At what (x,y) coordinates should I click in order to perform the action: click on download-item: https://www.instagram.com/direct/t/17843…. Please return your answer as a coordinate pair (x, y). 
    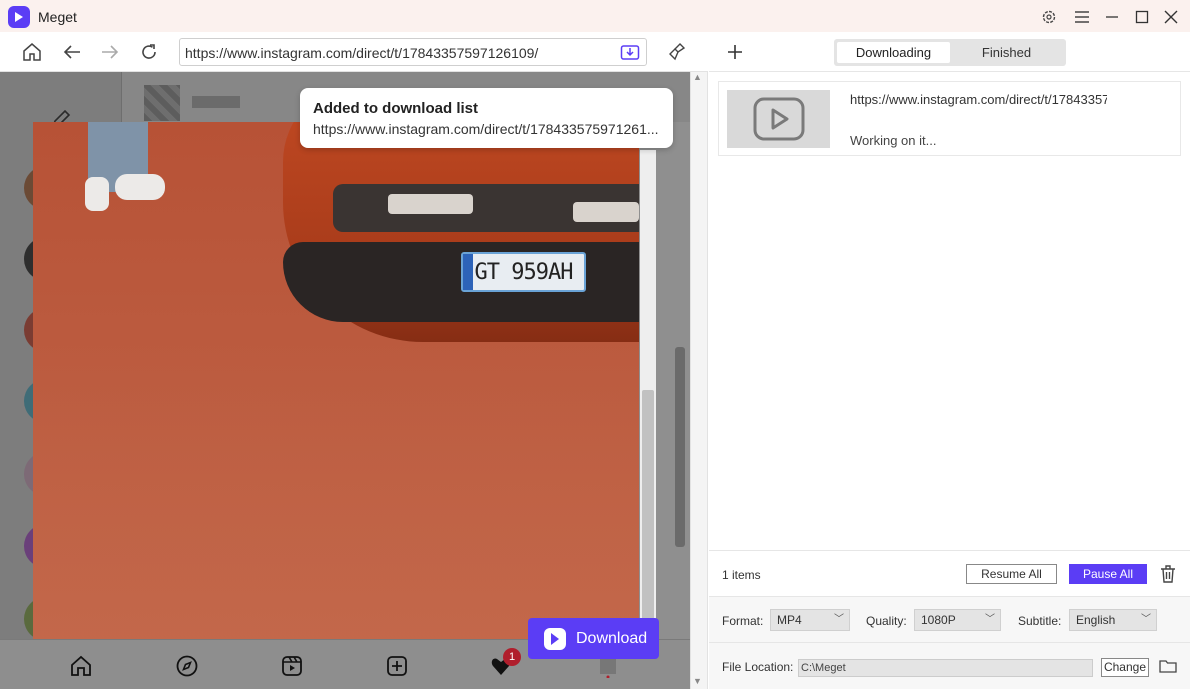
    Looking at the image, I should click on (949, 118).